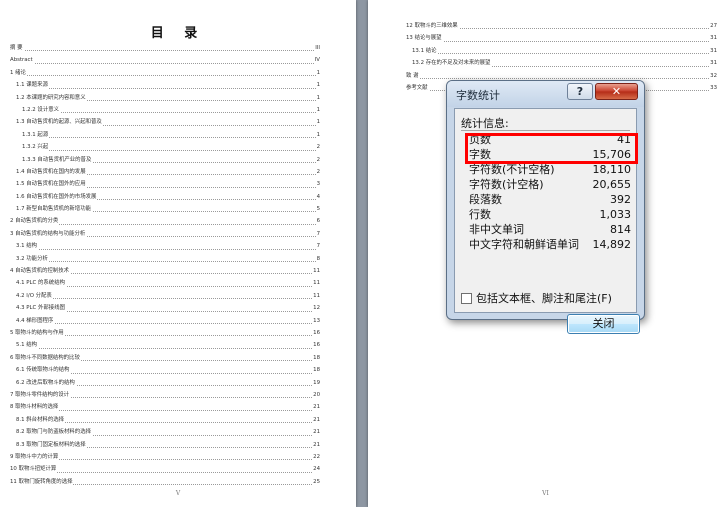 The height and width of the screenshot is (507, 723). Describe the element at coordinates (316, 345) in the screenshot. I see `toc-entry-page: 16` at that location.